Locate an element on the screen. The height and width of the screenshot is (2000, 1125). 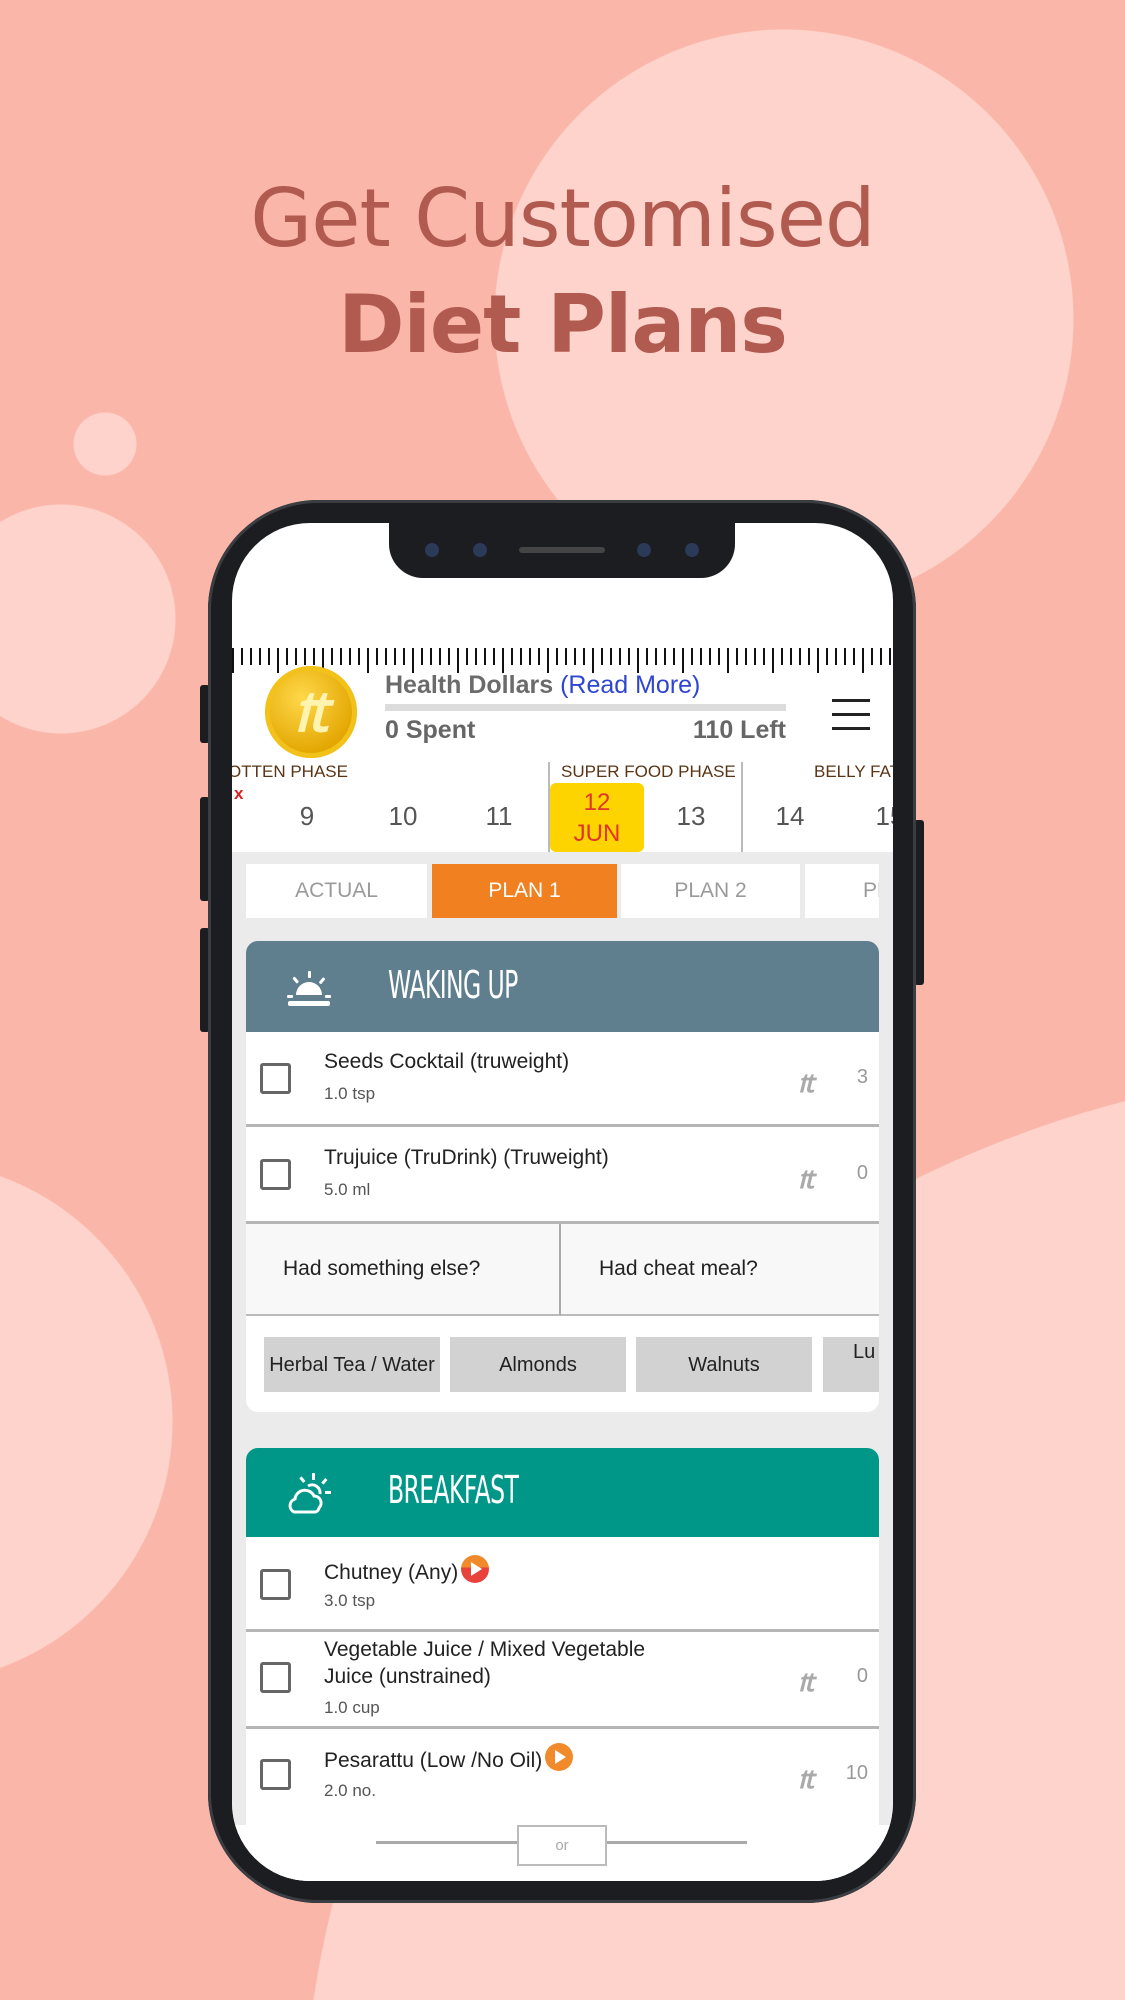
phase-label: SUPER FOOD PHASE is located at coordinates (648, 771).